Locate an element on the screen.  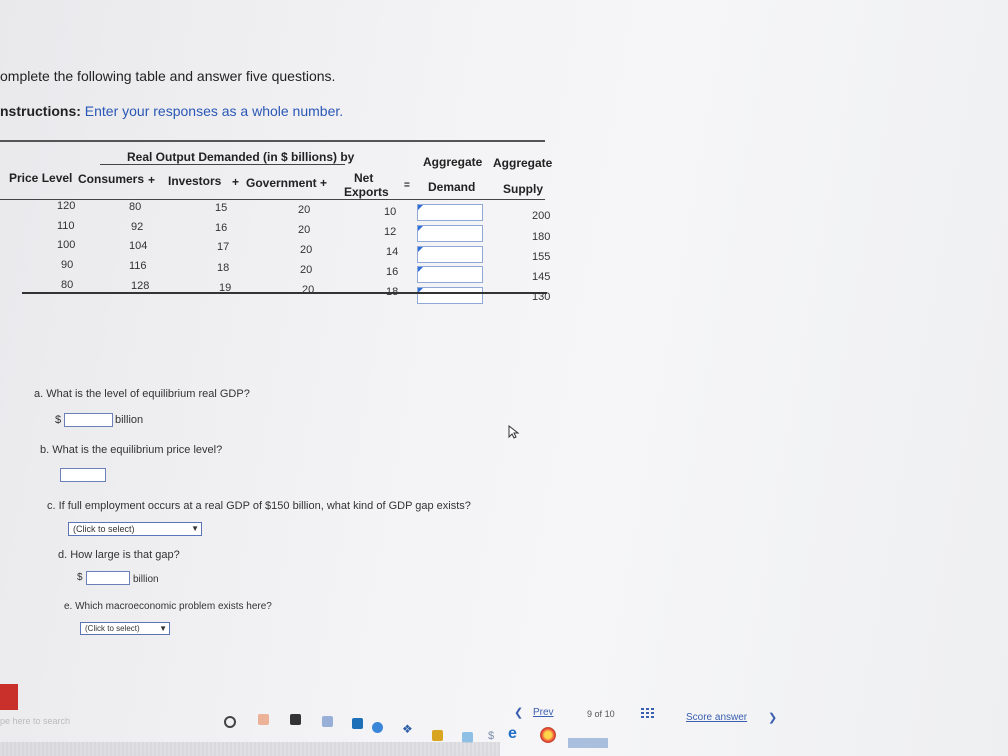
header-supply: Supply is located at coordinates (523, 189).